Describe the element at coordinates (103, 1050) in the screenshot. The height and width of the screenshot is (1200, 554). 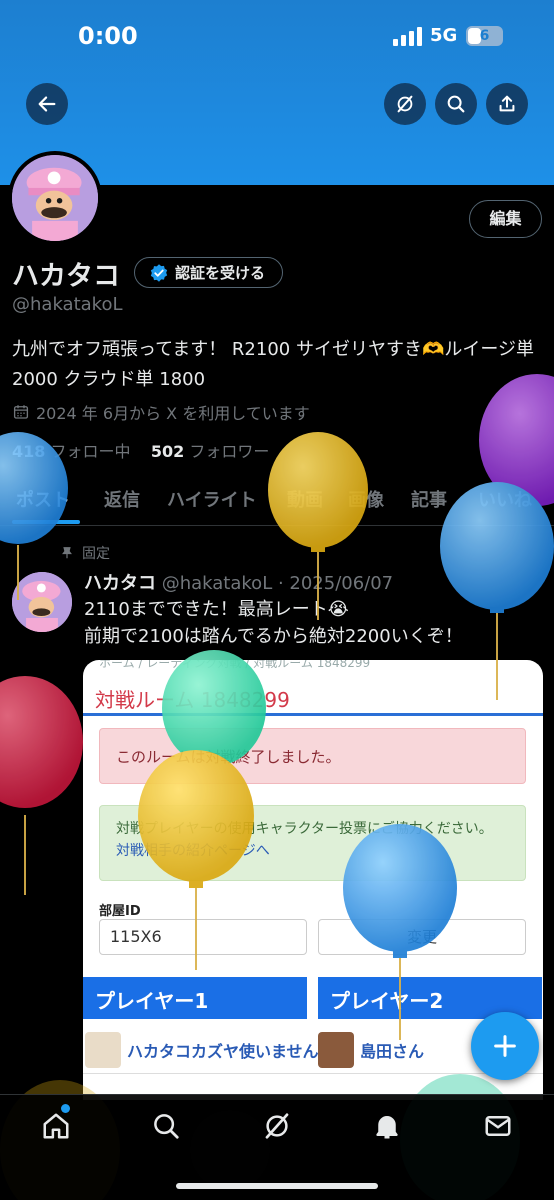
I see `player1-avatar` at that location.